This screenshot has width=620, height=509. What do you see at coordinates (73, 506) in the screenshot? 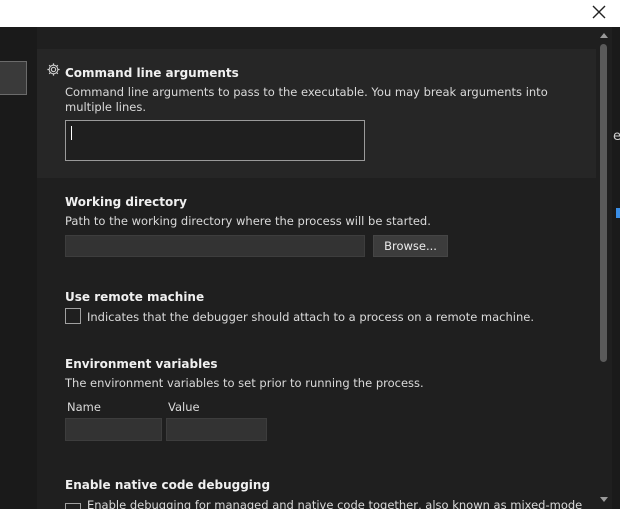
I see `native-debugging-checkbox` at bounding box center [73, 506].